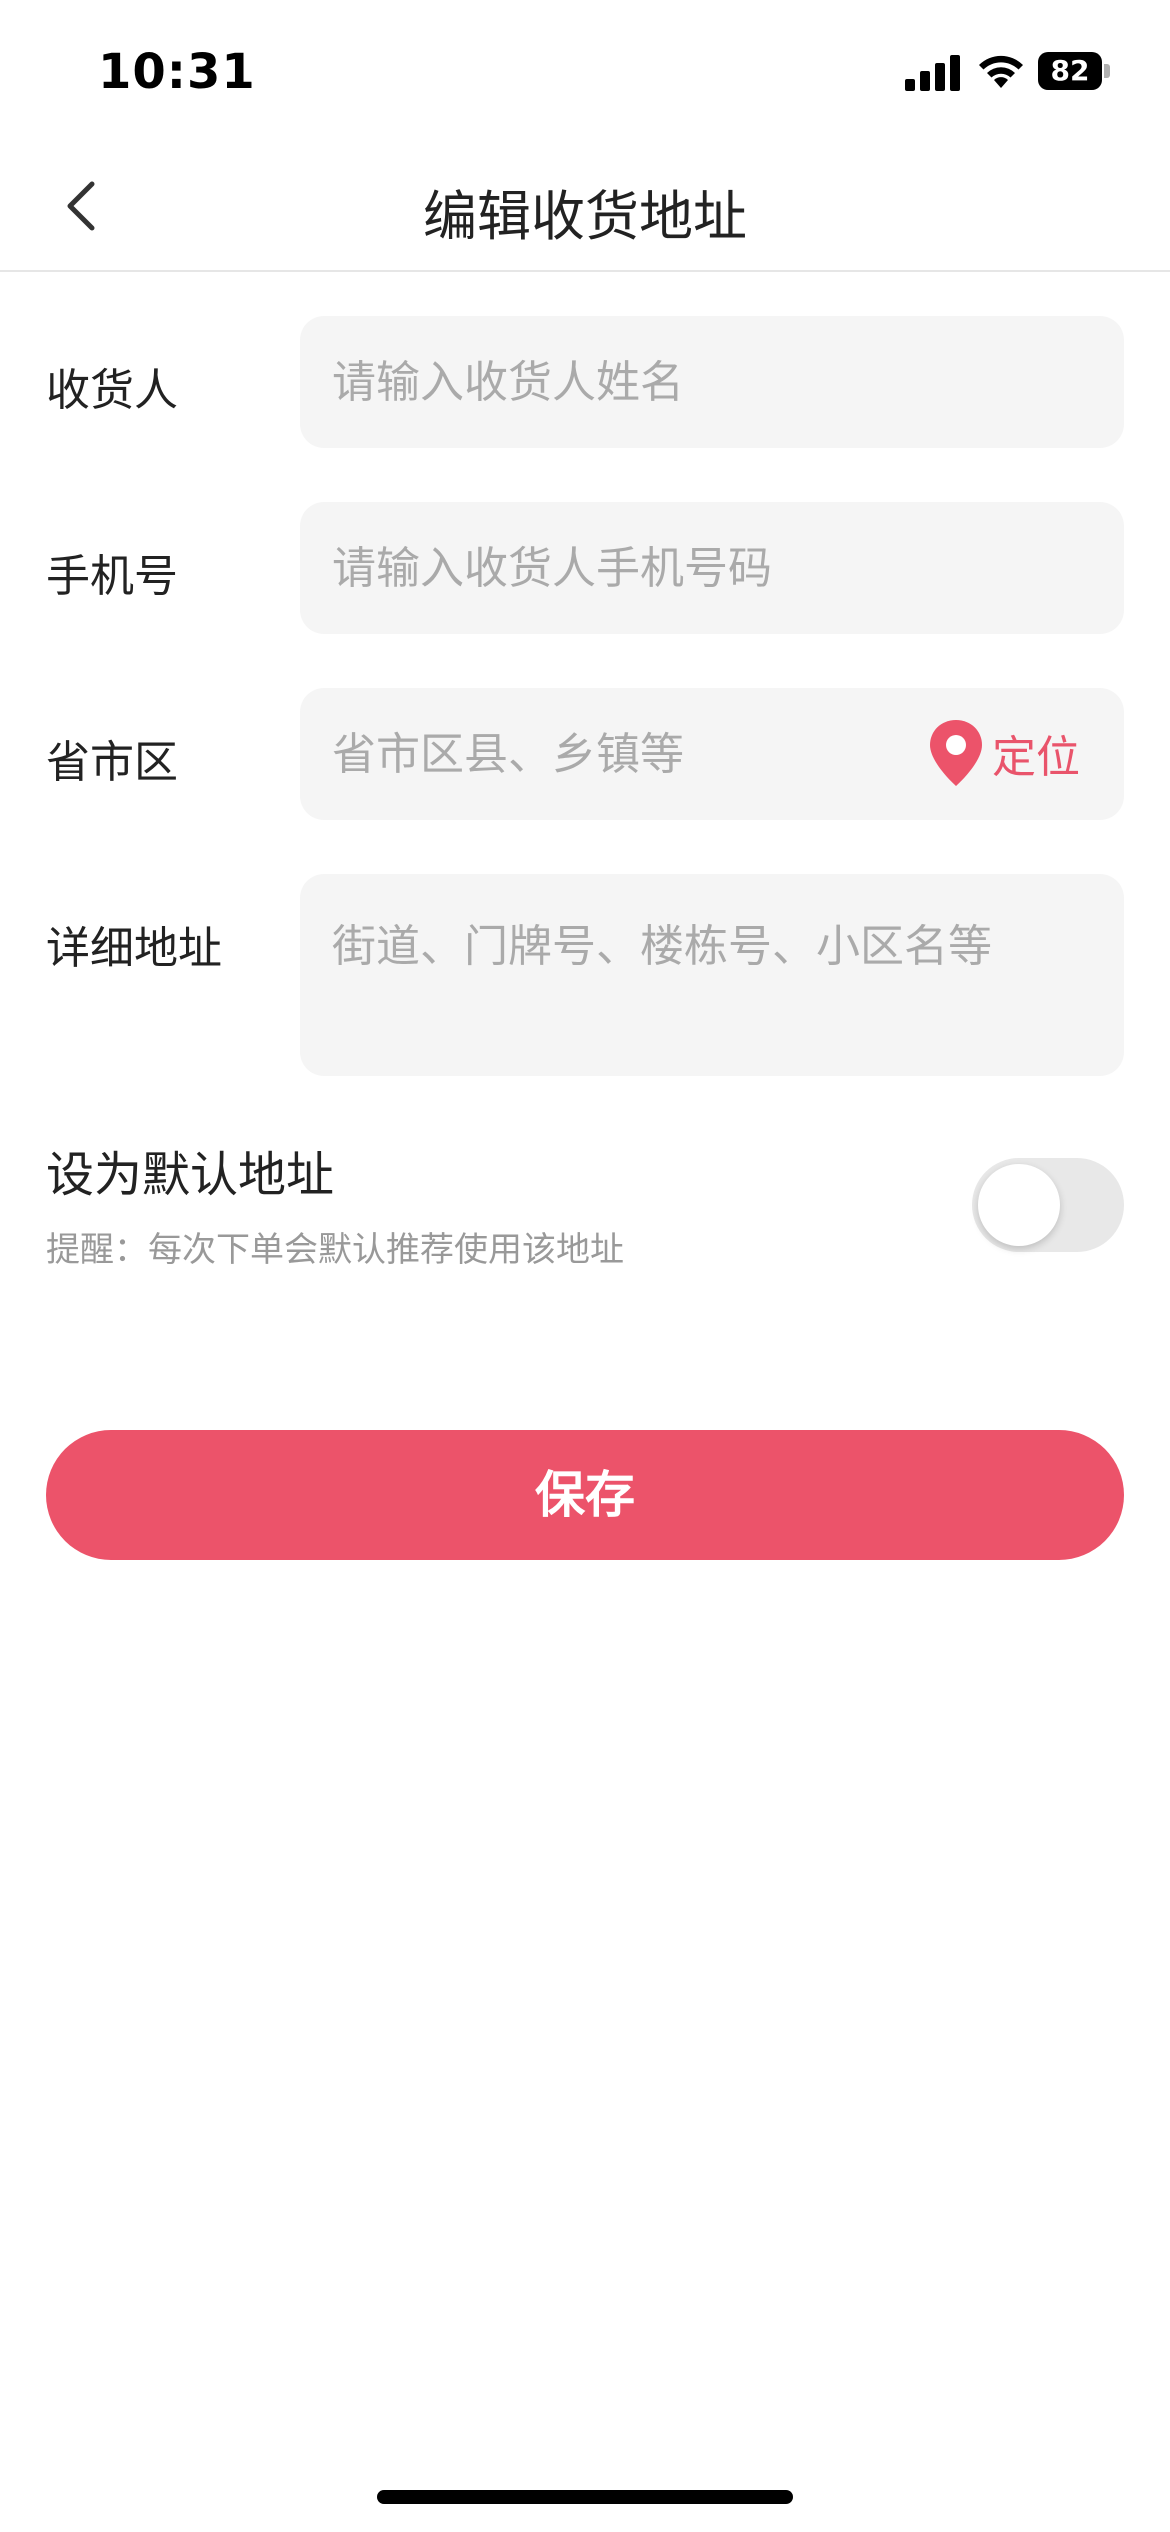 The height and width of the screenshot is (2532, 1170). Describe the element at coordinates (585, 70) in the screenshot. I see `status-bar: 10:31 82` at that location.